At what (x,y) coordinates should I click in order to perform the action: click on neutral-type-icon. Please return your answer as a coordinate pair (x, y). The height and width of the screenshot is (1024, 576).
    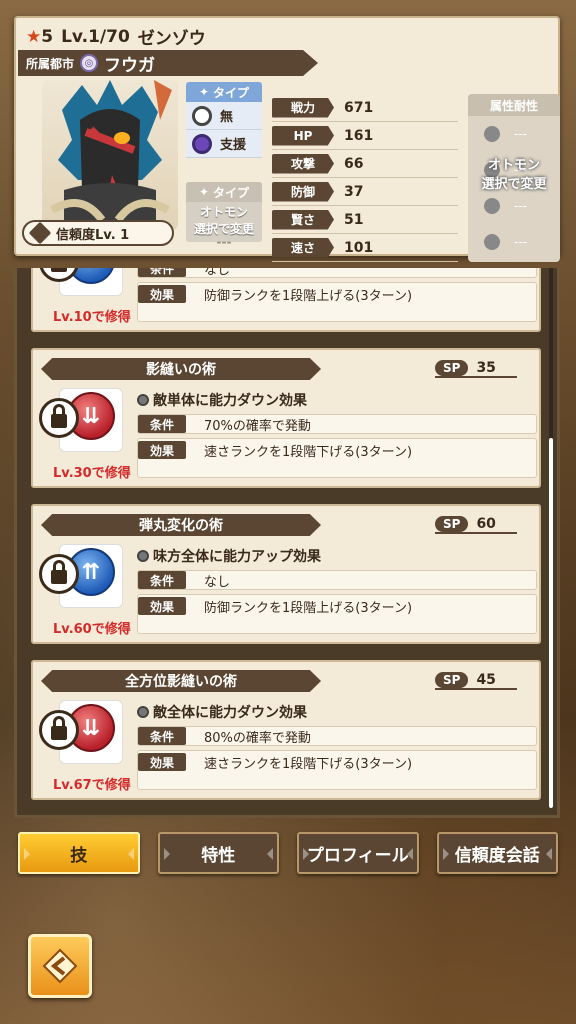
    Looking at the image, I should click on (202, 115).